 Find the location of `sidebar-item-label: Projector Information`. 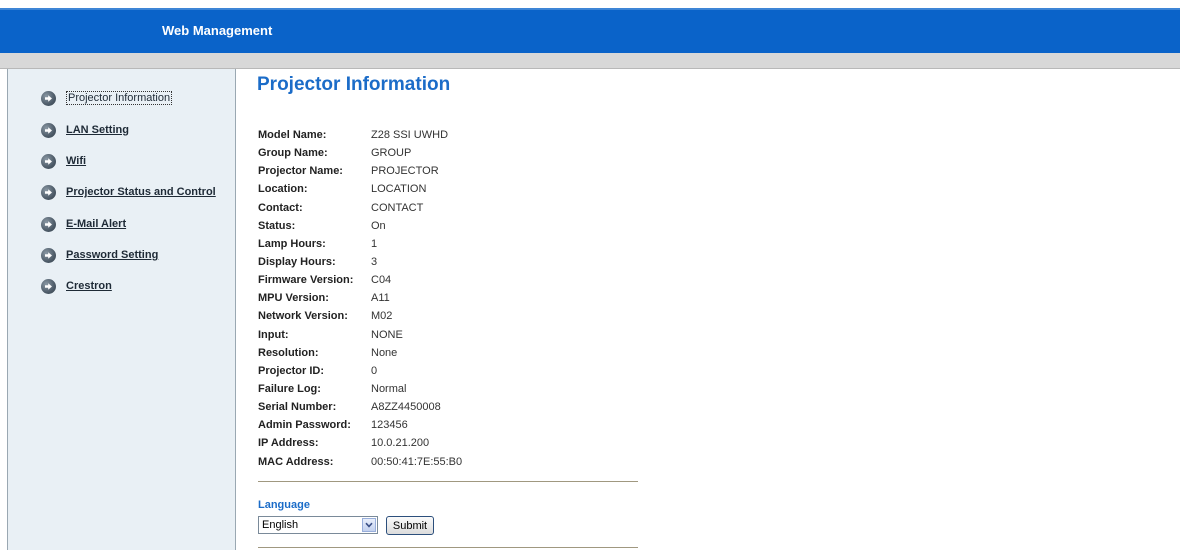

sidebar-item-label: Projector Information is located at coordinates (119, 98).